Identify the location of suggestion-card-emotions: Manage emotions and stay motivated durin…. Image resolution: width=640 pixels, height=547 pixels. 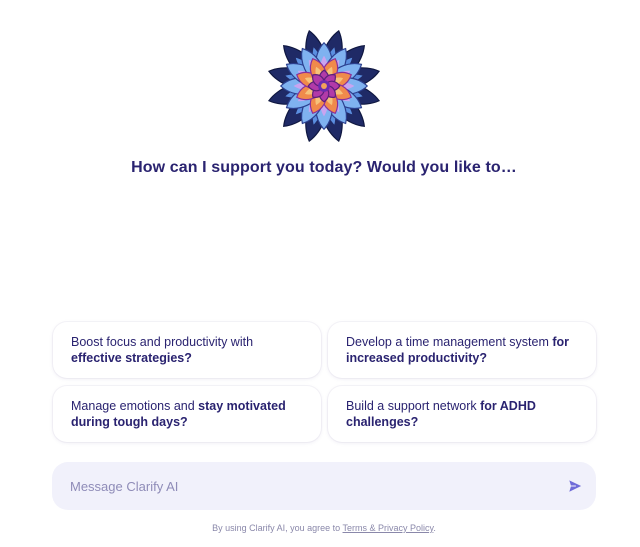
(187, 414).